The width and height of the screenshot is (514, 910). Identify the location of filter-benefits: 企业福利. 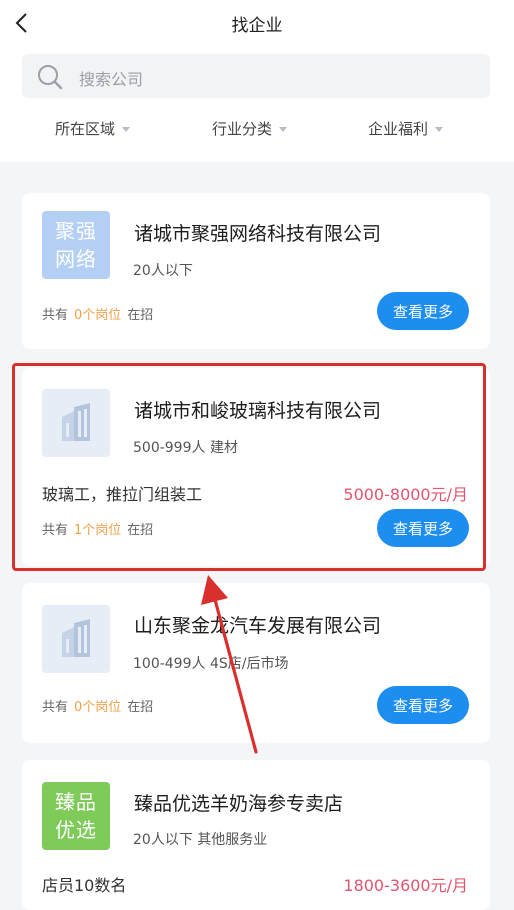
(406, 128).